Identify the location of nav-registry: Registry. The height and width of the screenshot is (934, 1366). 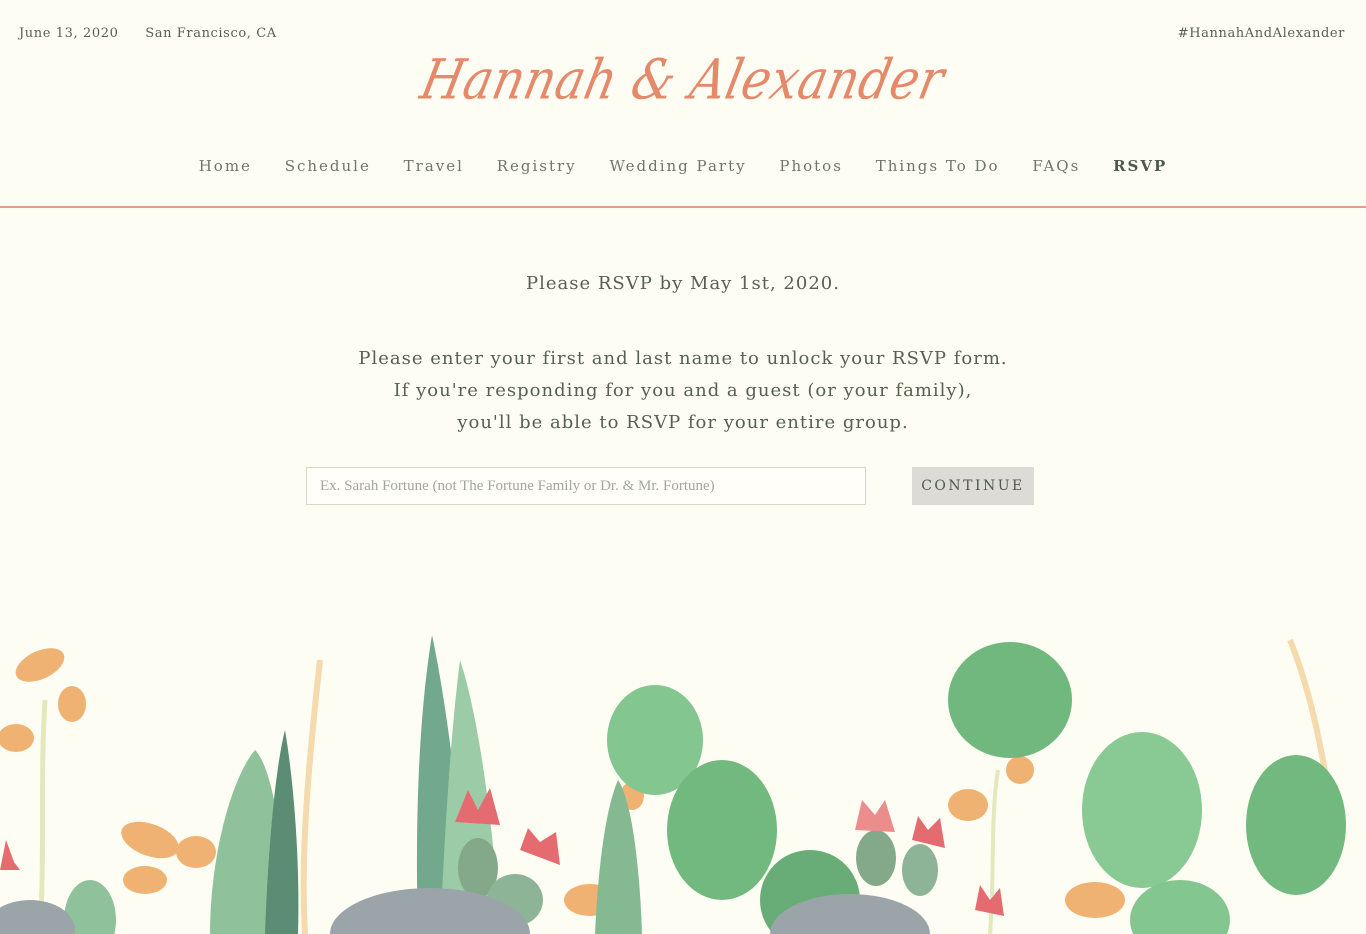
(537, 166).